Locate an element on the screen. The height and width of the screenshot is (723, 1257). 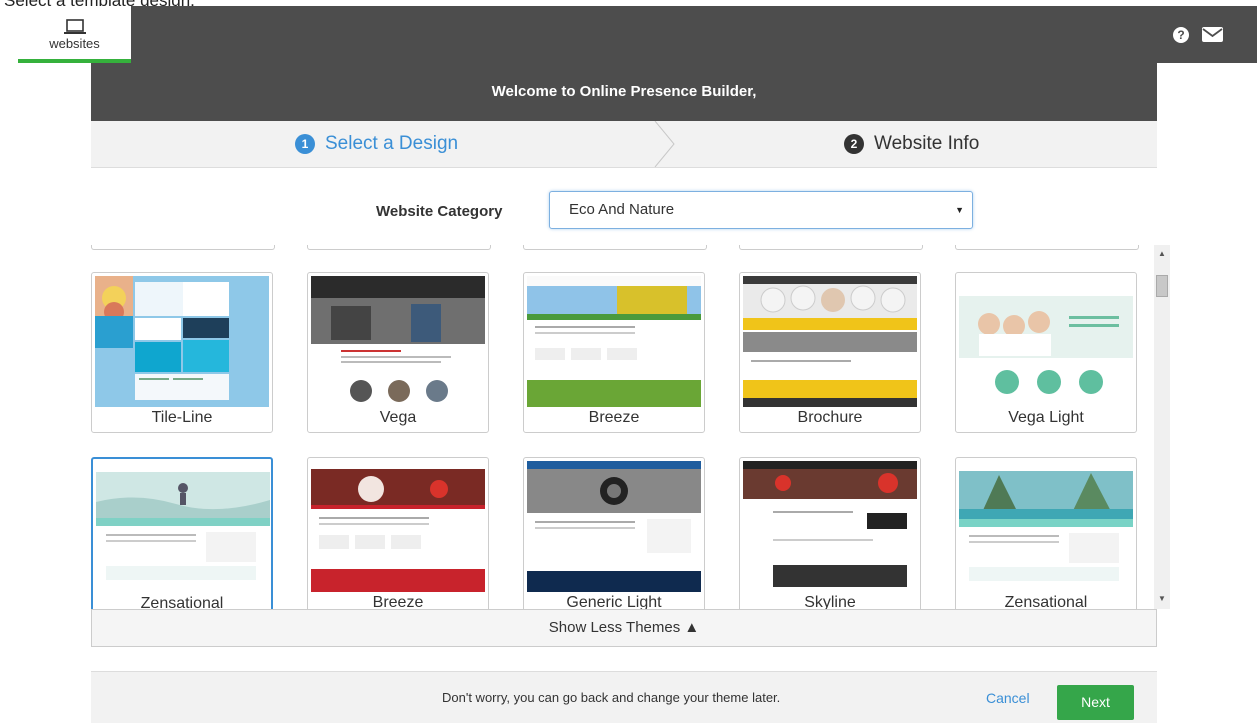
theme-card-zensational-2: Zensational is located at coordinates (1046, 533).